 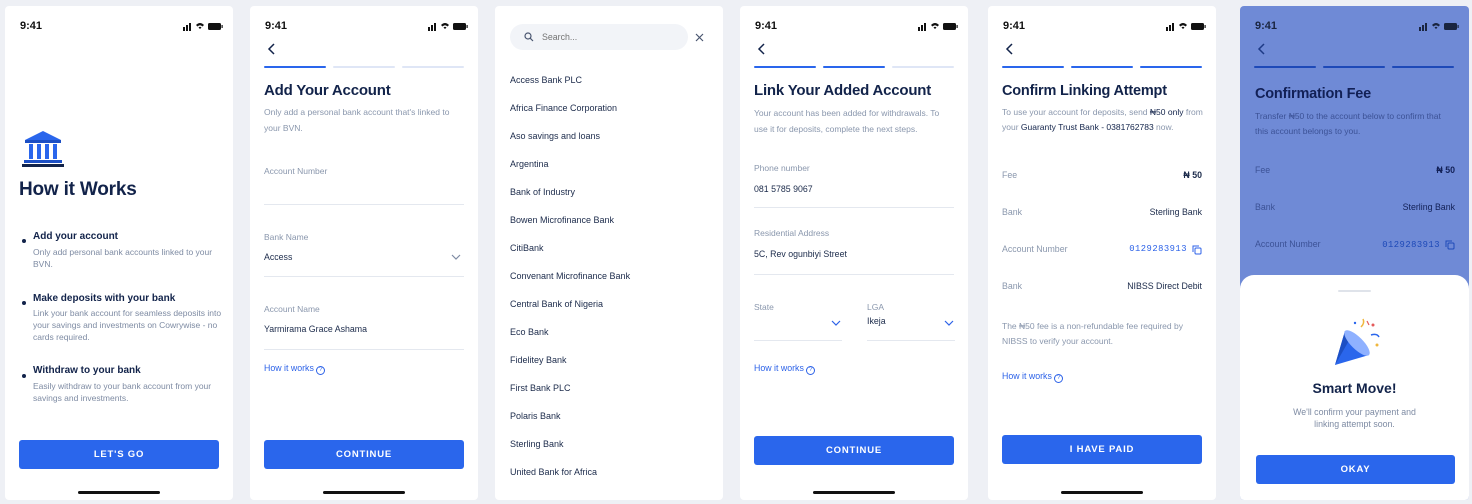 I want to click on state-select, so click(x=798, y=340).